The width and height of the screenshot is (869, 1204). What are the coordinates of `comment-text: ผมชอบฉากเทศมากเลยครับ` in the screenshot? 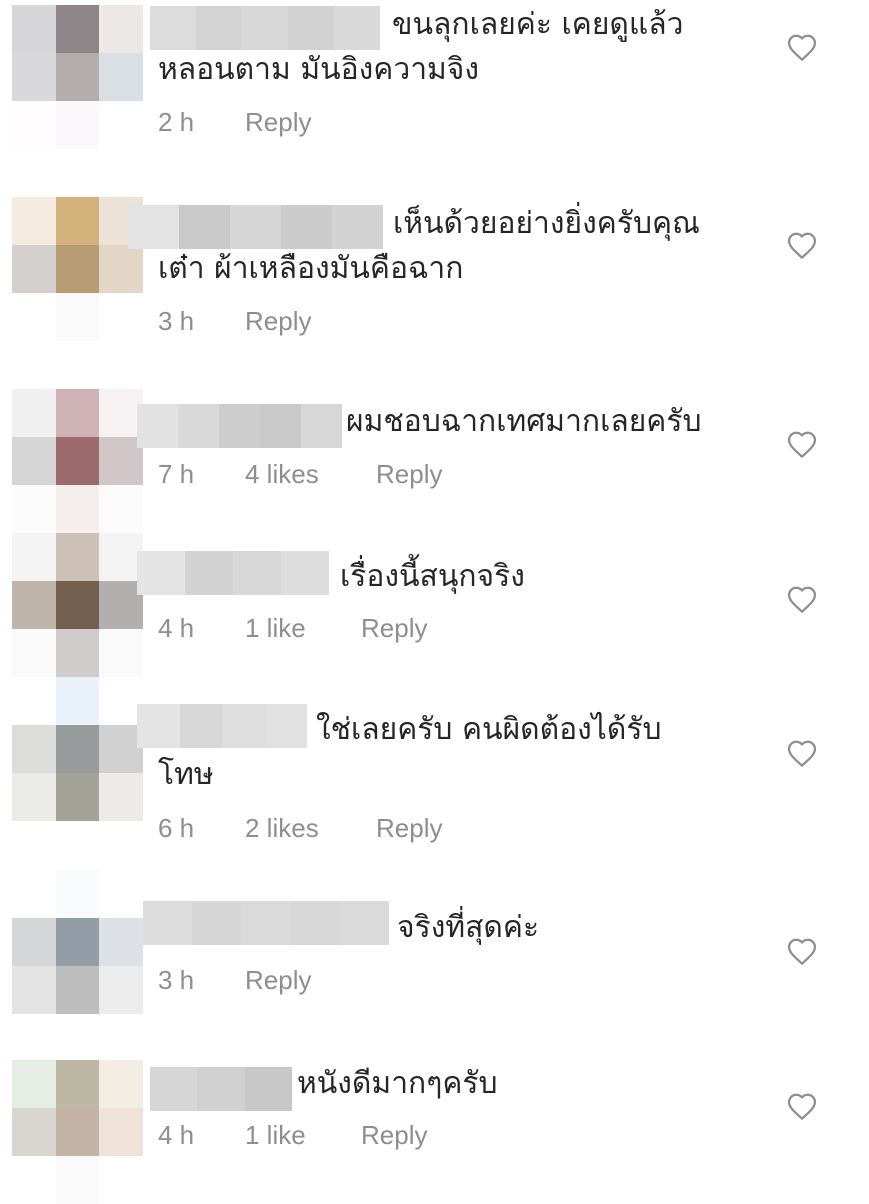 It's located at (524, 421).